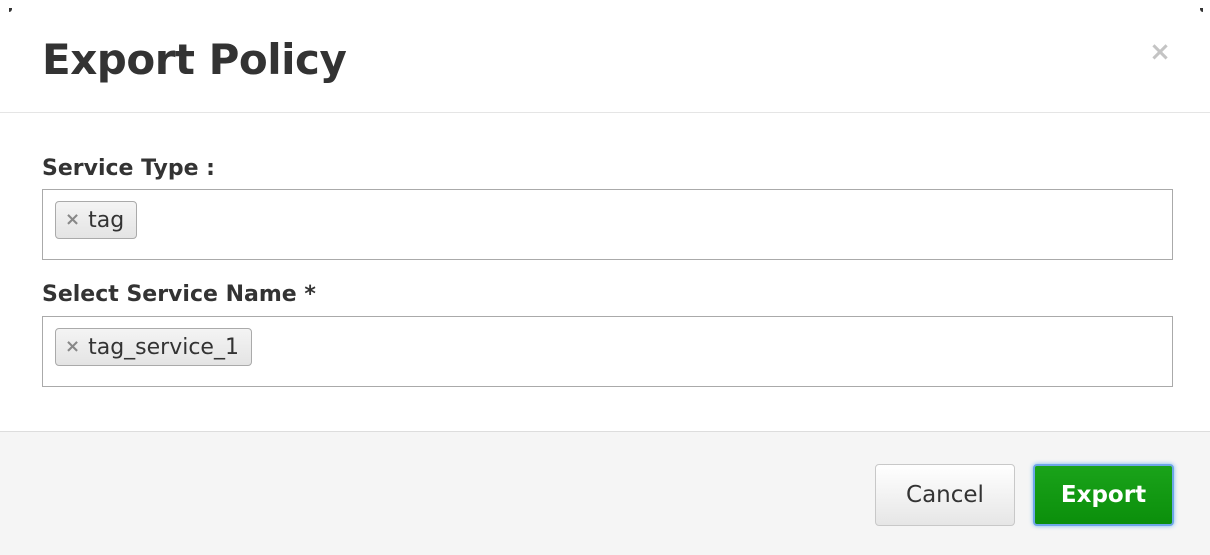 The image size is (1210, 555). I want to click on service-type-select: × tag, so click(607, 224).